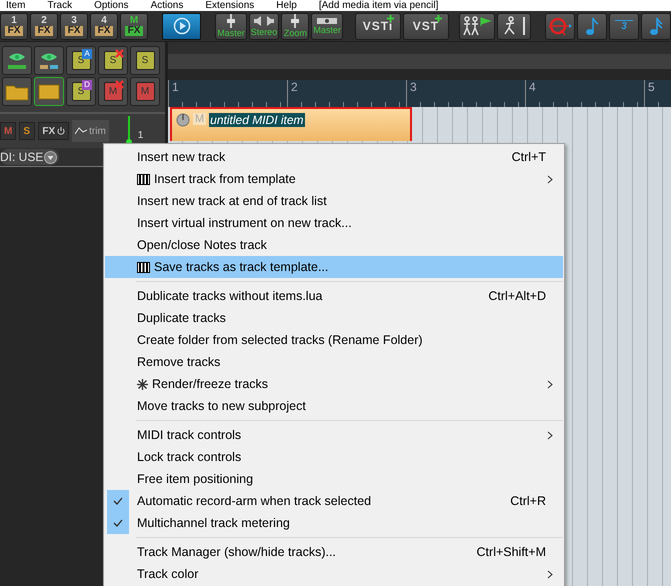 The width and height of the screenshot is (671, 586). What do you see at coordinates (334, 384) in the screenshot?
I see `menu-item: Render/freeze tracks` at bounding box center [334, 384].